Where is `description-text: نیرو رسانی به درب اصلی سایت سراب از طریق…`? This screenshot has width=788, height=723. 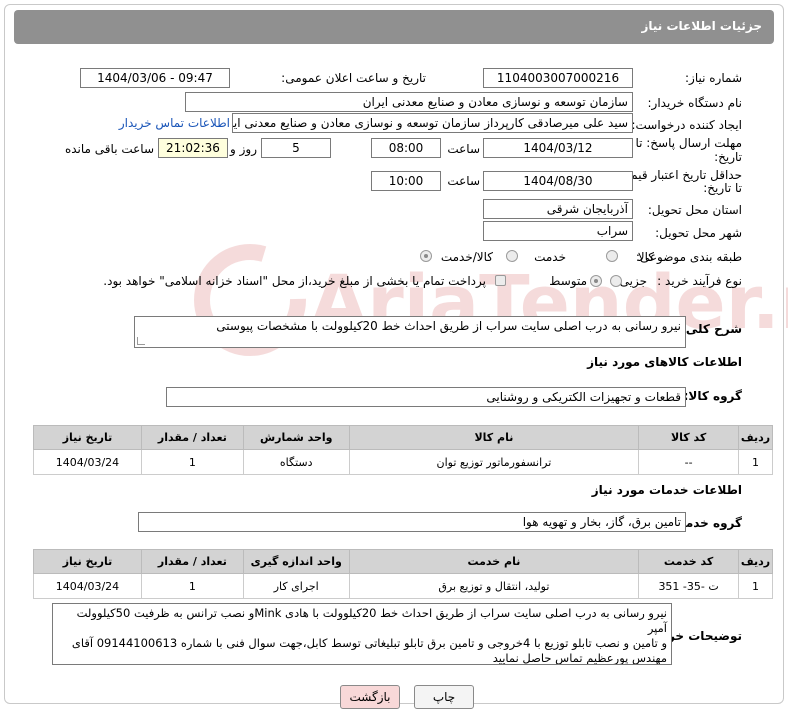
description-text: نیرو رسانی به درب اصلی سایت سراب از طریق… is located at coordinates (448, 326).